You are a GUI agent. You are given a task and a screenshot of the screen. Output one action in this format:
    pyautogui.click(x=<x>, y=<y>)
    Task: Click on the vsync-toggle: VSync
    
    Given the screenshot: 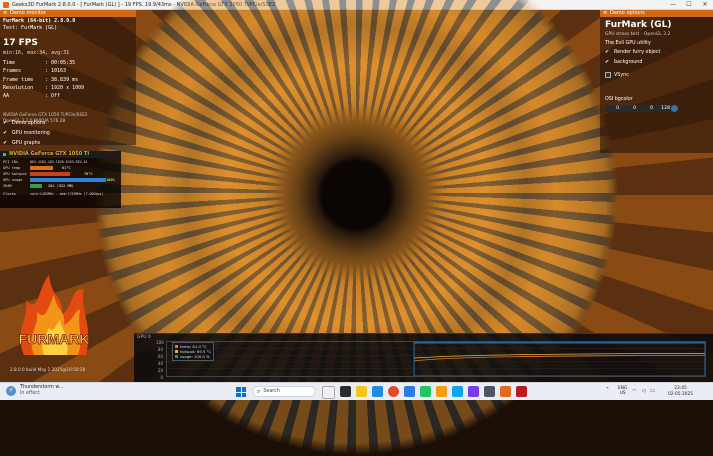 What is the action you would take?
    pyautogui.click(x=617, y=75)
    